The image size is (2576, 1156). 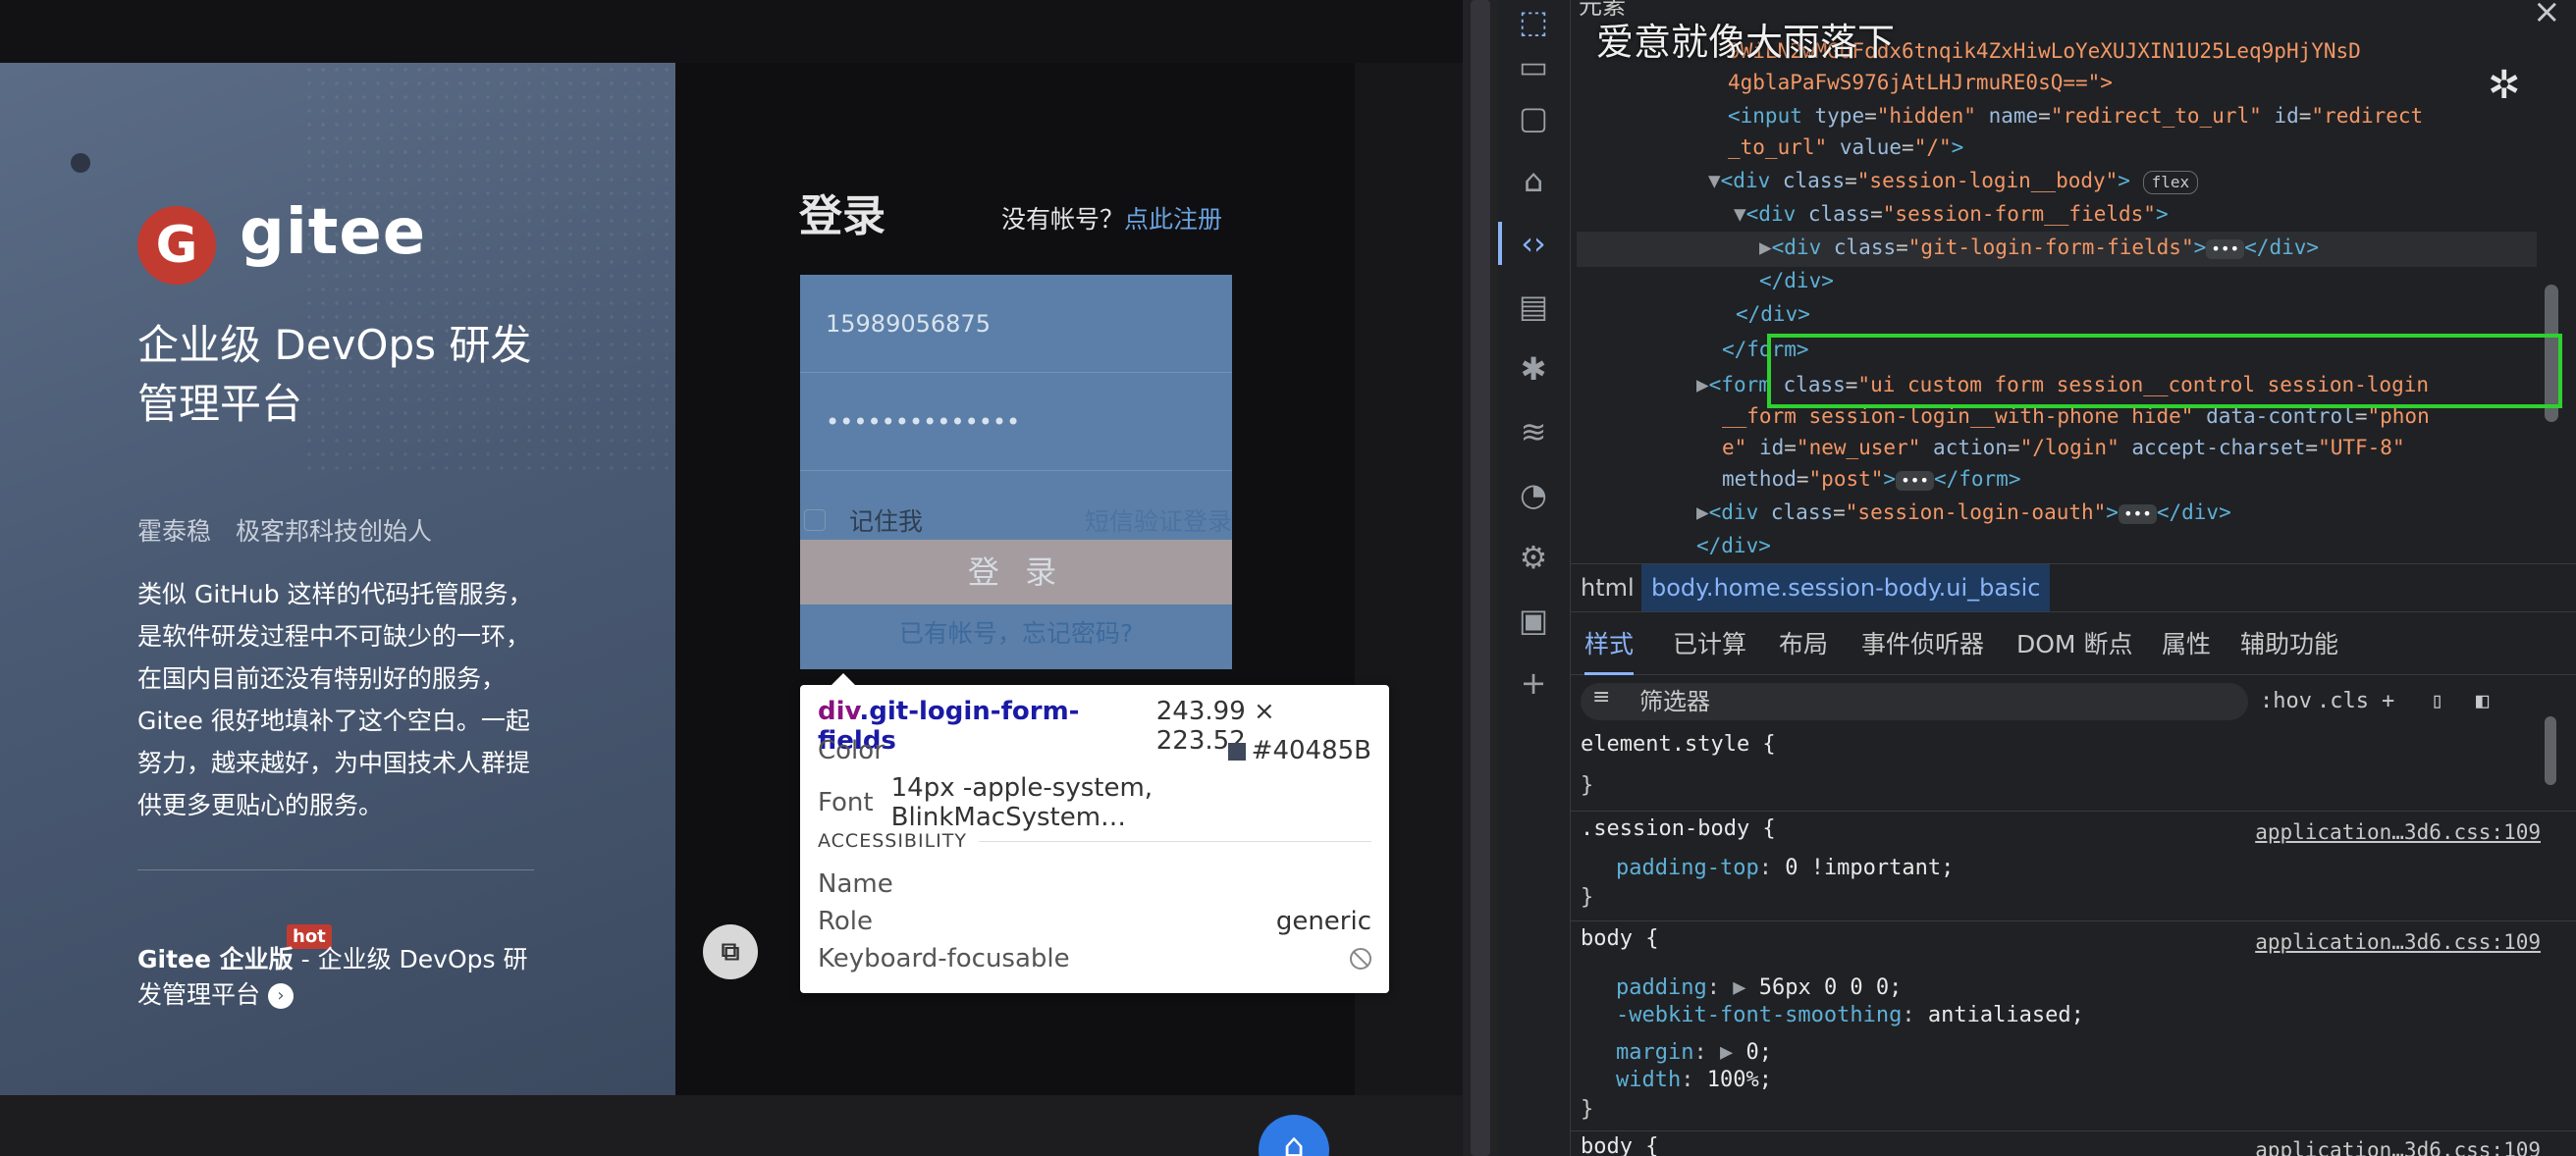 I want to click on filter-icon: ≡, so click(x=1601, y=697).